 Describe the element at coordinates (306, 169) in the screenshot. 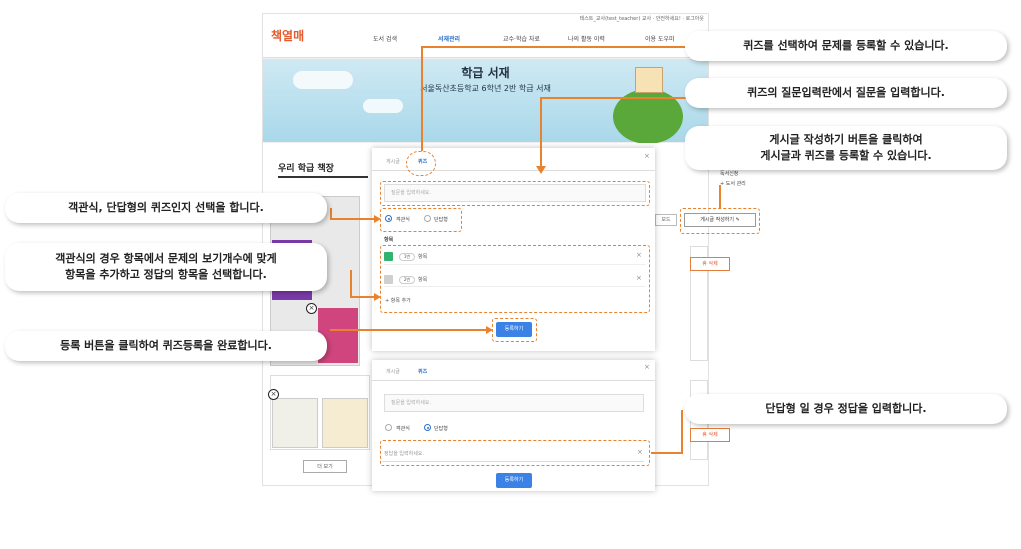

I see `section-title: 우리 학급 책장` at that location.